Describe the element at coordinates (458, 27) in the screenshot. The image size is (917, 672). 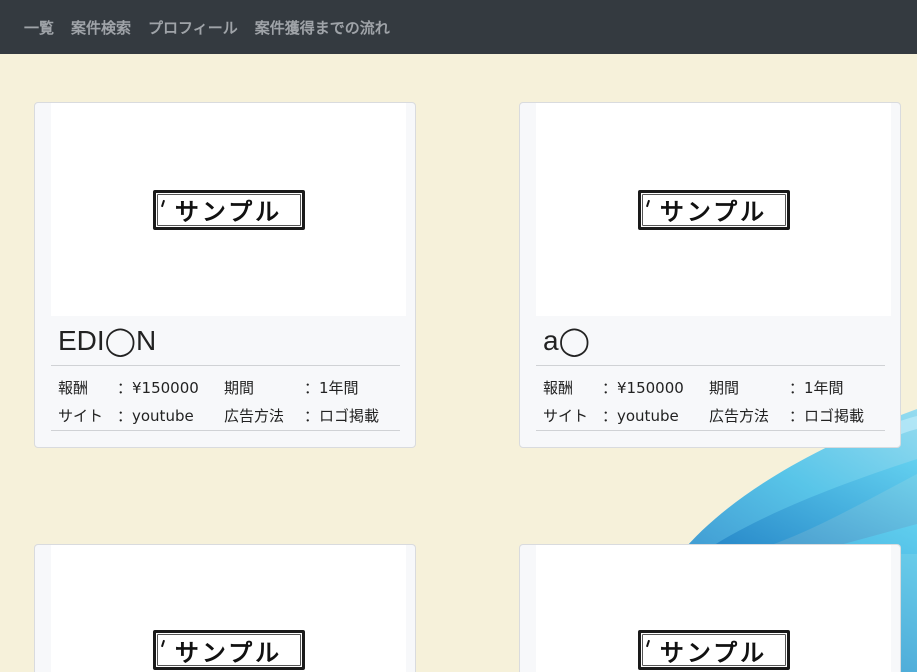
I see `top-navbar: 一覧 案件検索 プロフィール 案件獲得までの流れ` at that location.